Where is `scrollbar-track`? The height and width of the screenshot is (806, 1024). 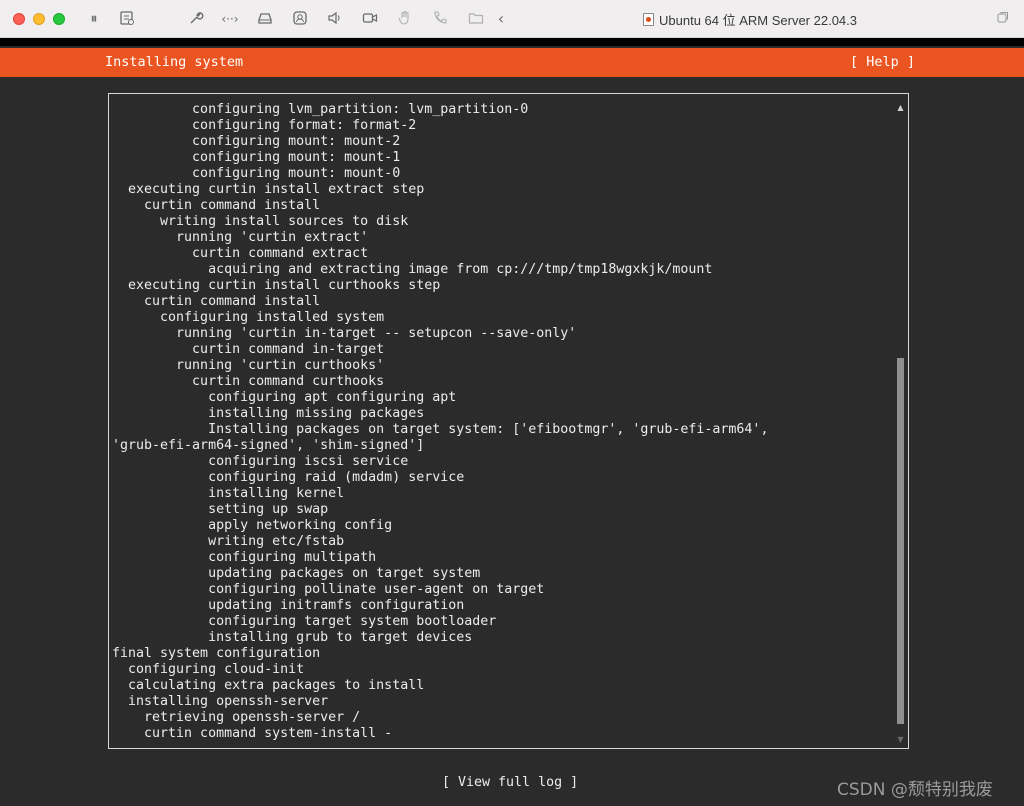
scrollbar-track is located at coordinates (900, 423).